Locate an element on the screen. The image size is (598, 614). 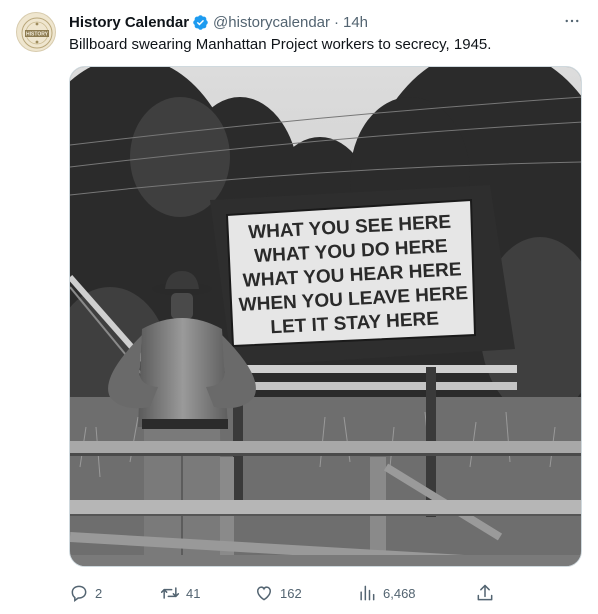
views-button: 6,468 is located at coordinates (386, 593).